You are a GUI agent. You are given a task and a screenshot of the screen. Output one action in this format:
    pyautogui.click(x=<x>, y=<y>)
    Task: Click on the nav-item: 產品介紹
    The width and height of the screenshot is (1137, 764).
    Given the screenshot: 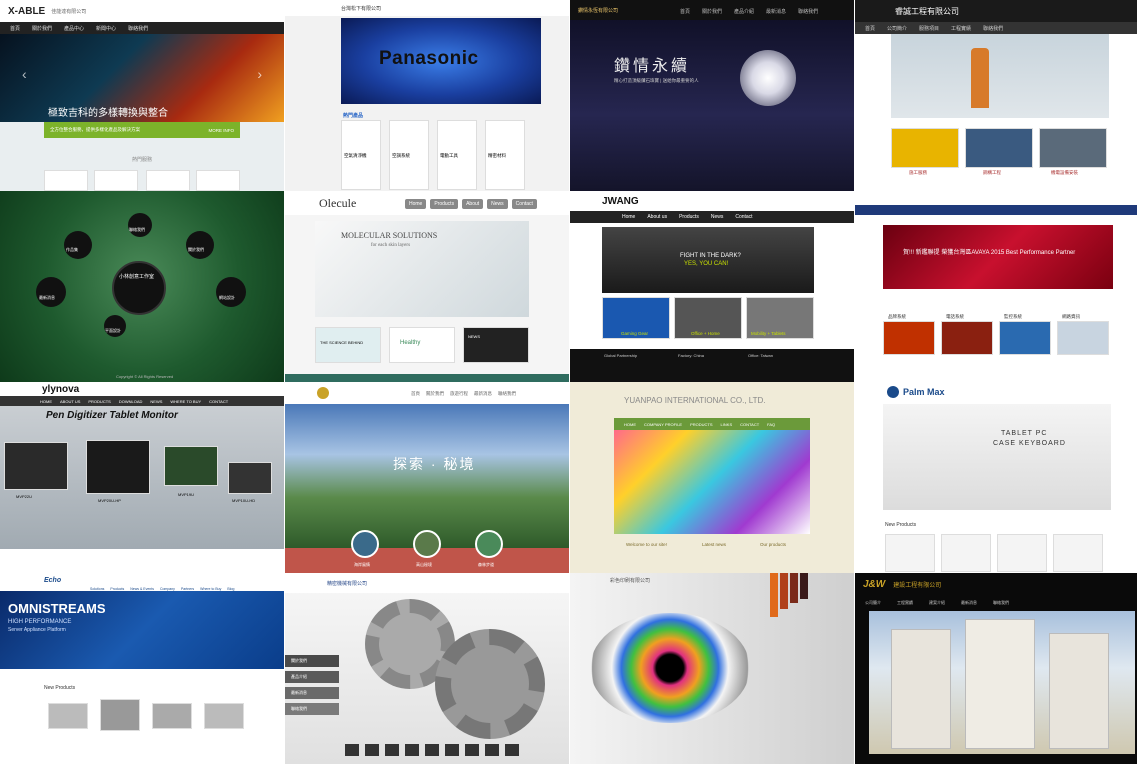 What is the action you would take?
    pyautogui.click(x=744, y=11)
    